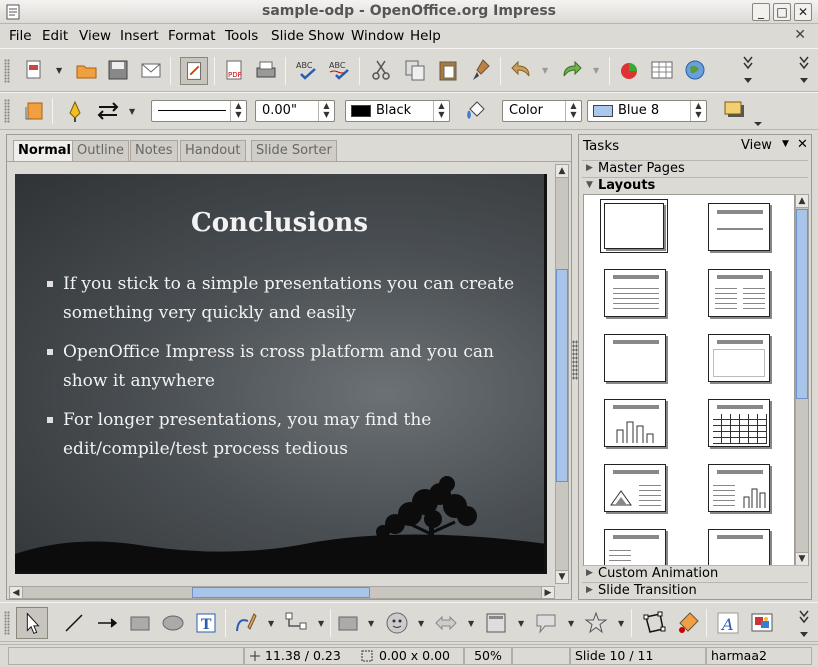 The image size is (818, 667). Describe the element at coordinates (381, 70) in the screenshot. I see `cut-icon` at that location.